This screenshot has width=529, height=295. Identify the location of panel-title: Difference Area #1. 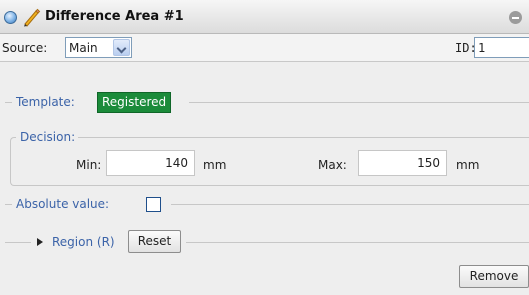
(114, 16).